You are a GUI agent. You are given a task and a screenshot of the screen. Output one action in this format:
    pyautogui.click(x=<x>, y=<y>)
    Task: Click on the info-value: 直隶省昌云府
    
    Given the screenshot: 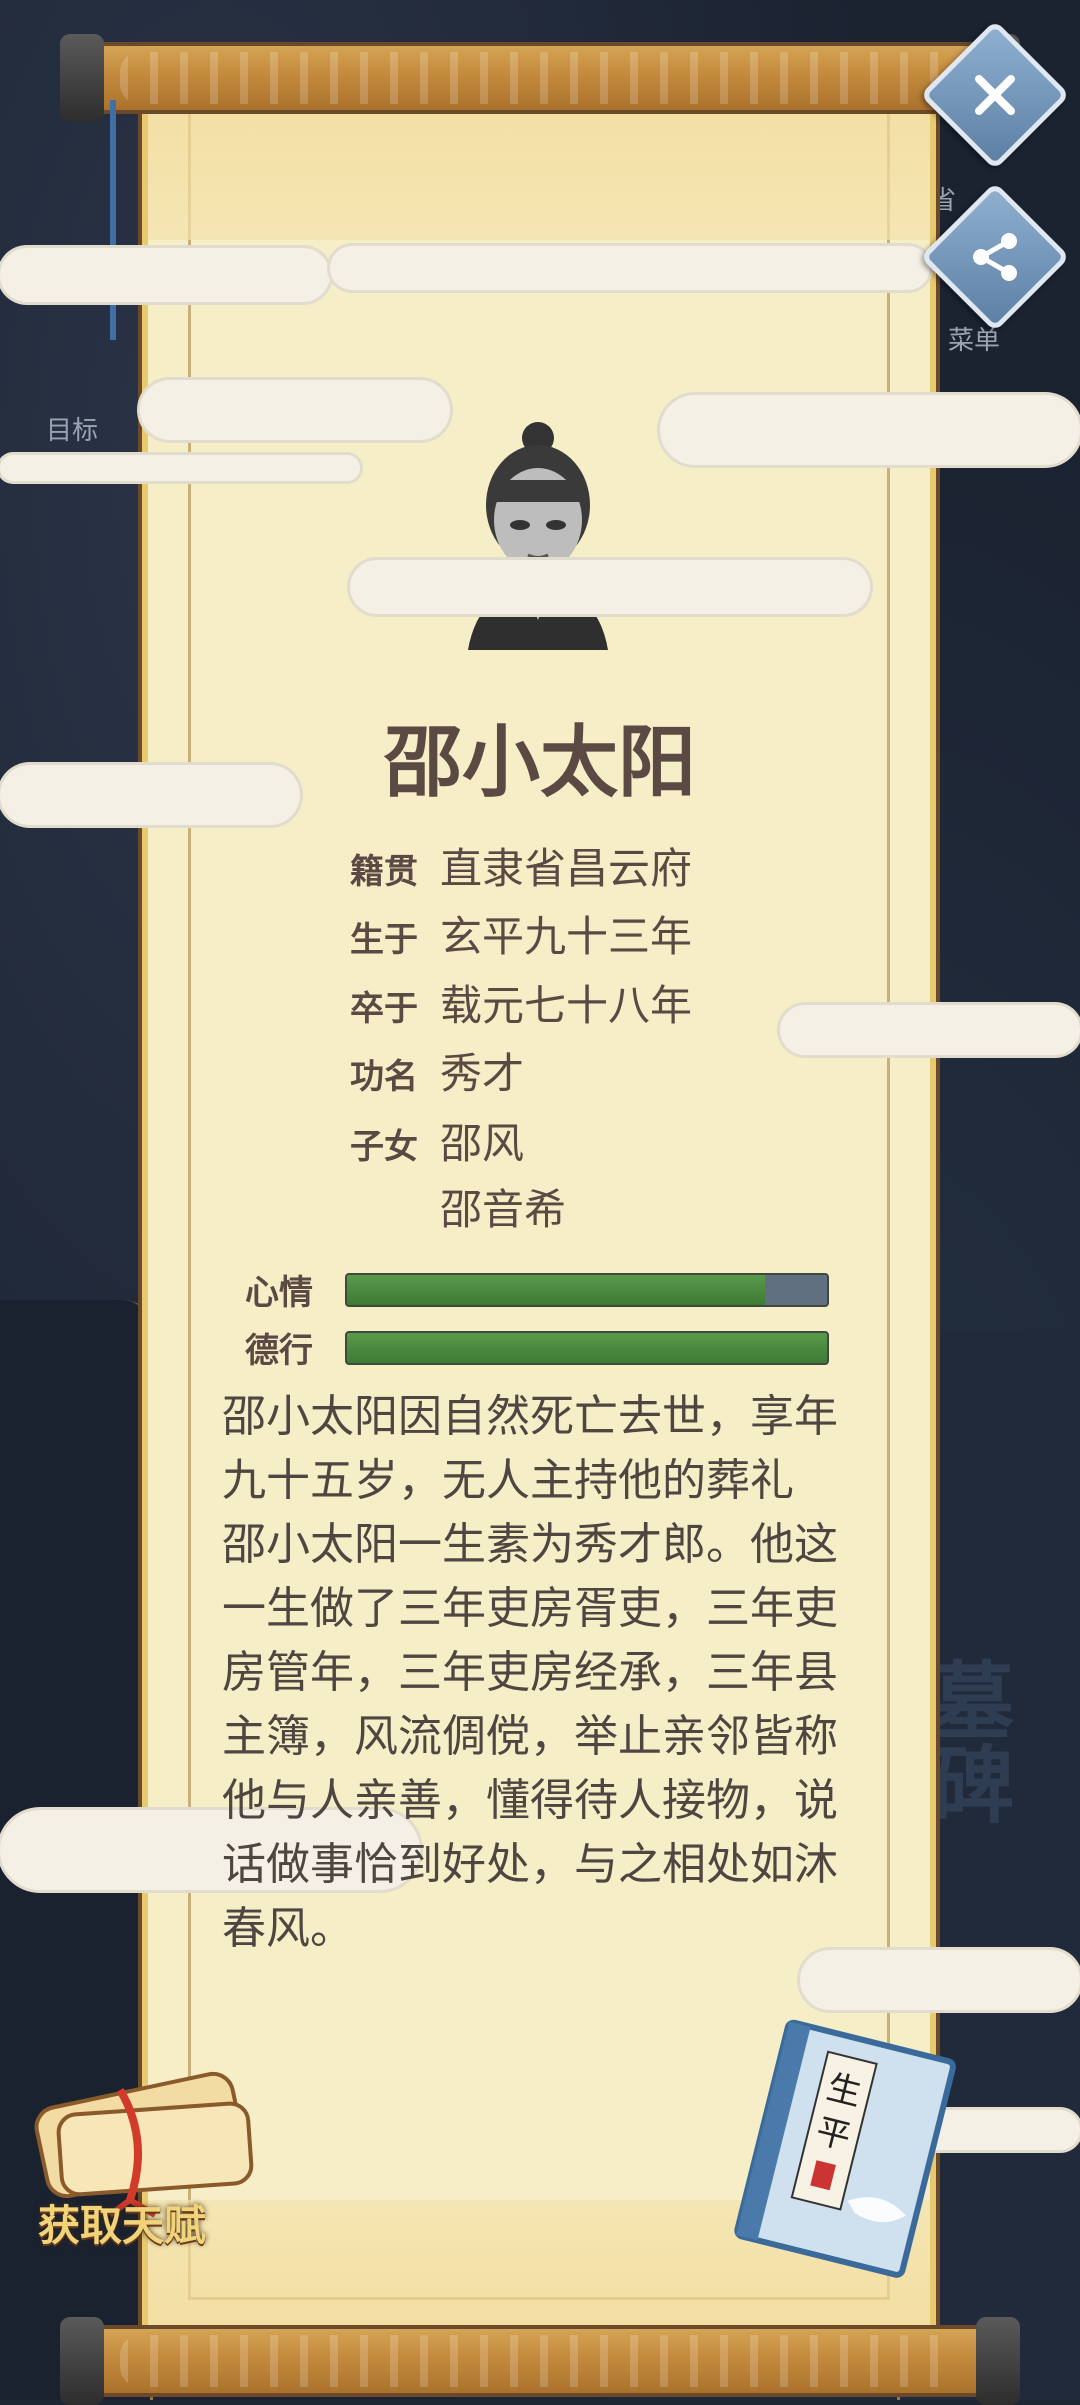 What is the action you would take?
    pyautogui.click(x=566, y=868)
    